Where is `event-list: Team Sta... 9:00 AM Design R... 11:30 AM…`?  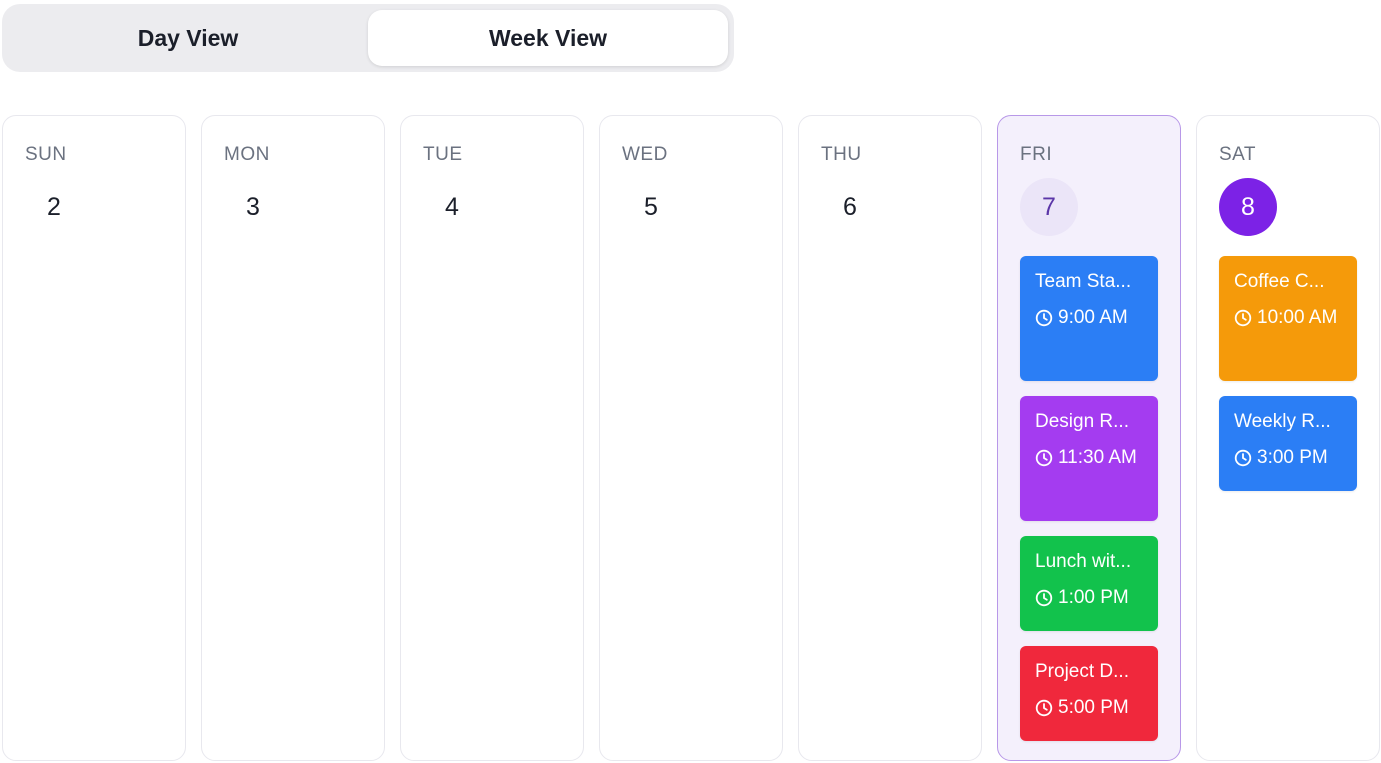 event-list: Team Sta... 9:00 AM Design R... 11:30 AM… is located at coordinates (1089, 498).